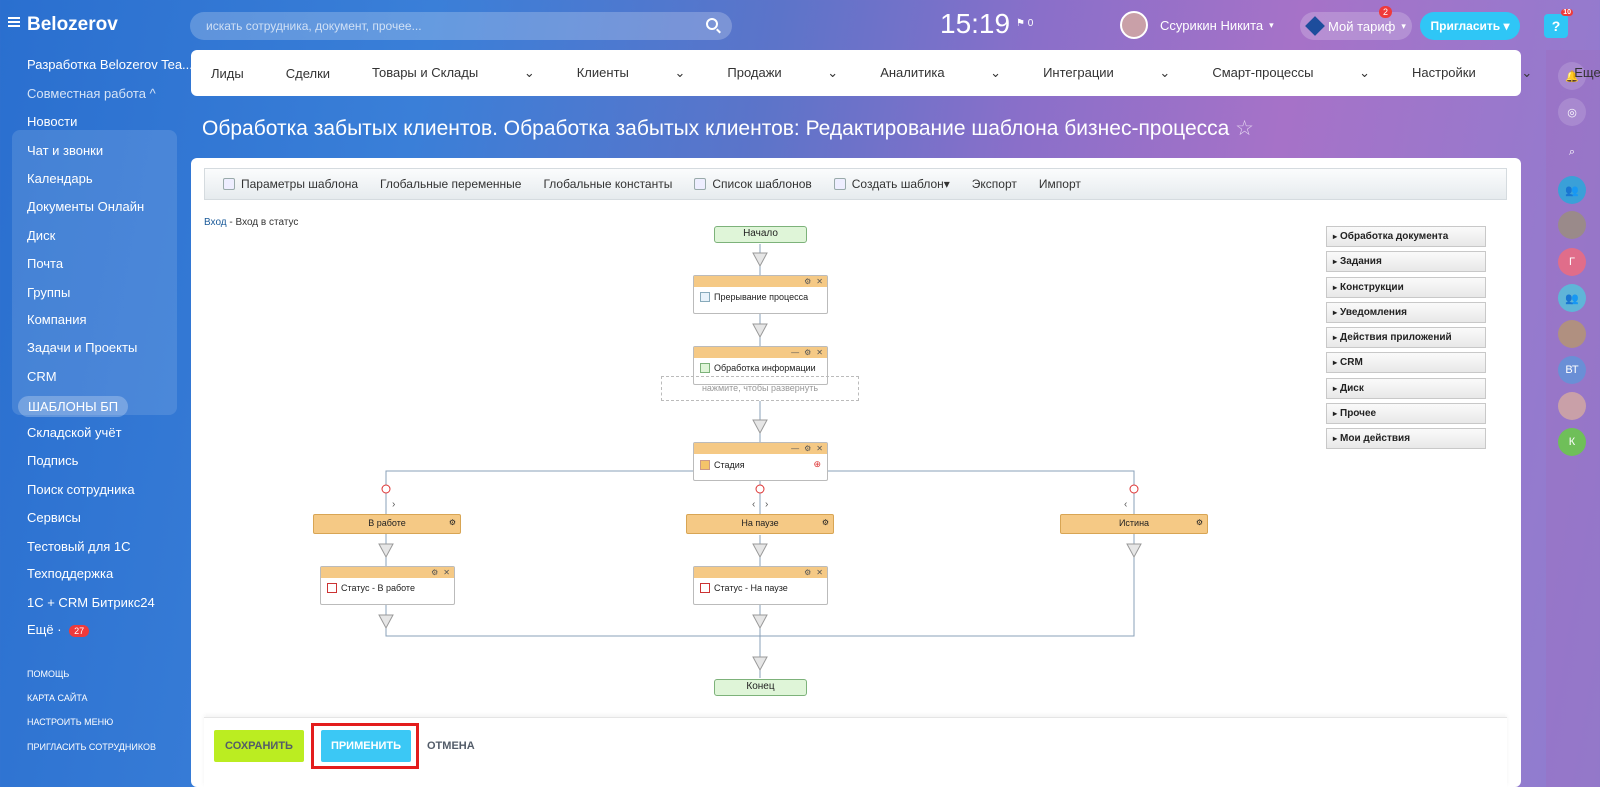 This screenshot has width=1600, height=787. What do you see at coordinates (1106, 73) in the screenshot?
I see `nav-item-integrations: Интеграции ⌄` at bounding box center [1106, 73].